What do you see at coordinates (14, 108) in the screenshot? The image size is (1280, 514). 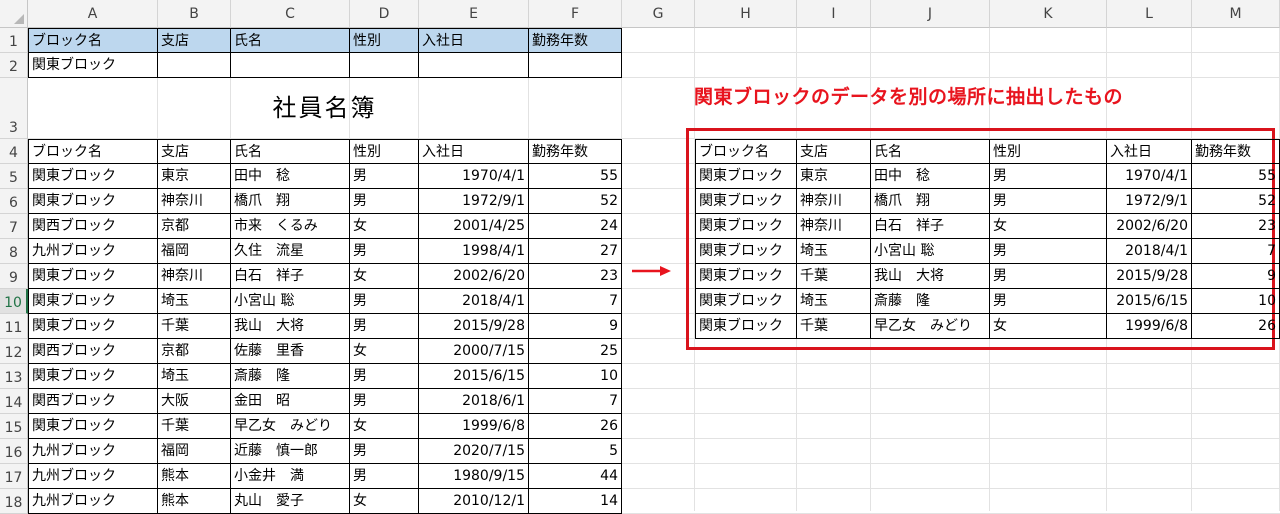 I see `row-header-3: 3` at bounding box center [14, 108].